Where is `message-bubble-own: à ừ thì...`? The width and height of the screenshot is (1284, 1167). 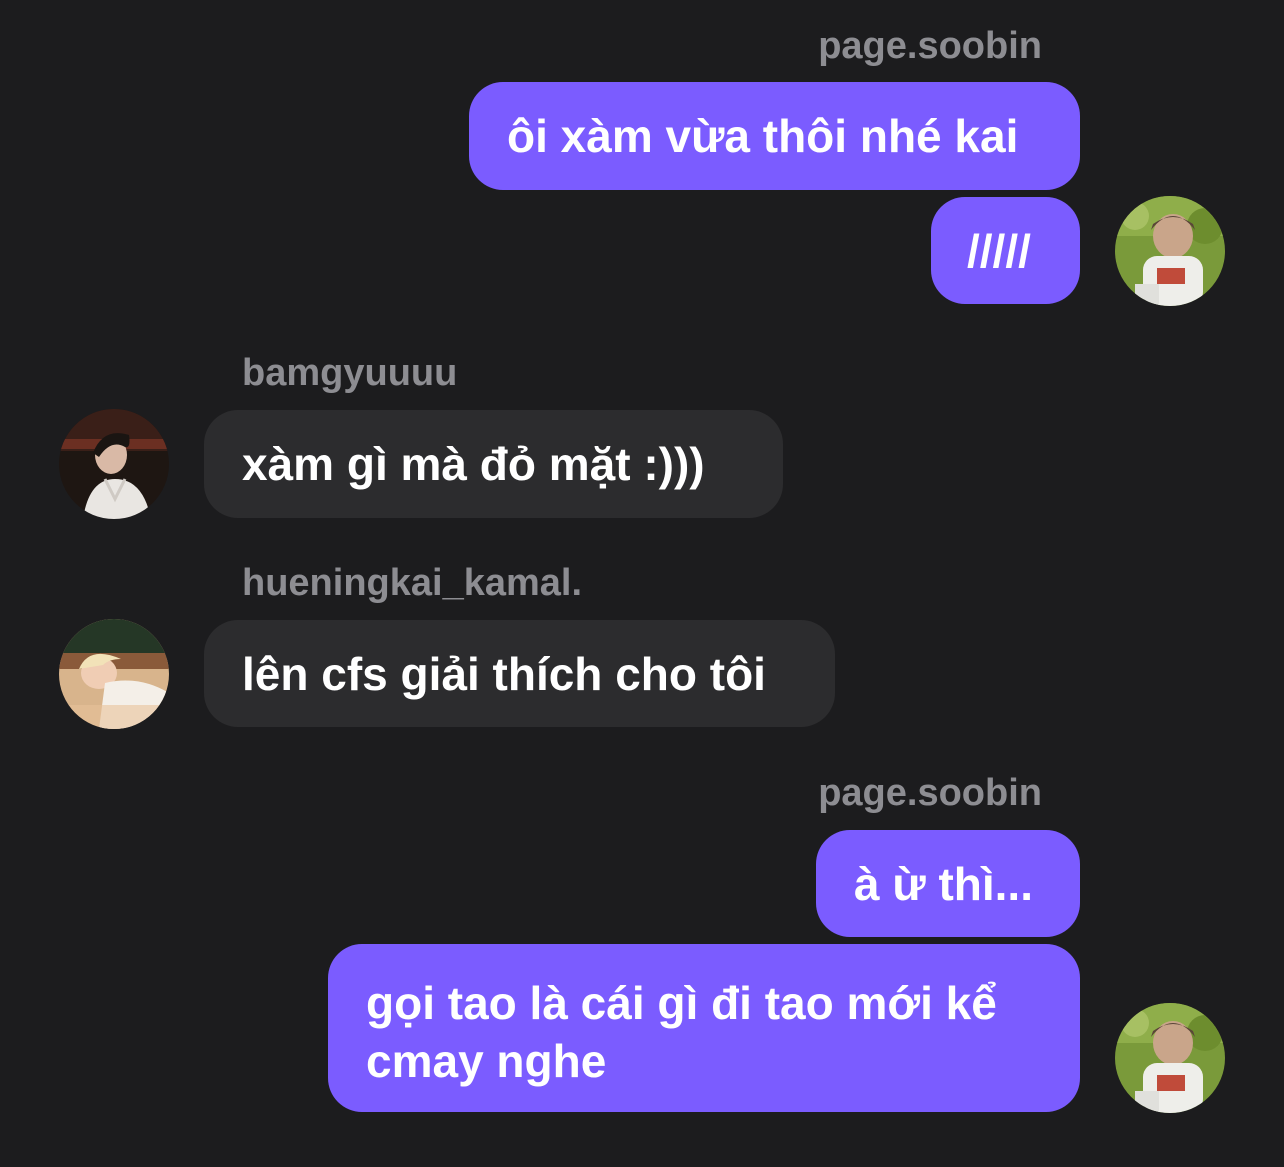 message-bubble-own: à ừ thì... is located at coordinates (948, 883).